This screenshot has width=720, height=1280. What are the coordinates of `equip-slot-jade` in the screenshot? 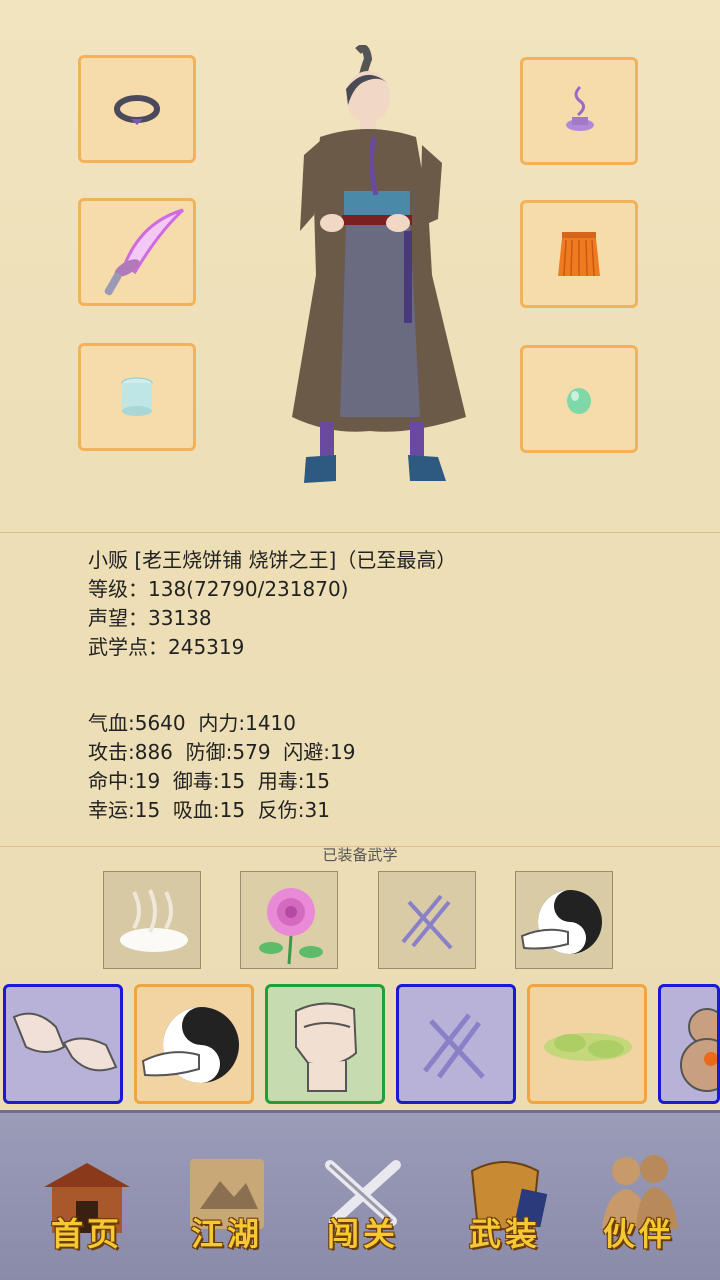 It's located at (579, 399).